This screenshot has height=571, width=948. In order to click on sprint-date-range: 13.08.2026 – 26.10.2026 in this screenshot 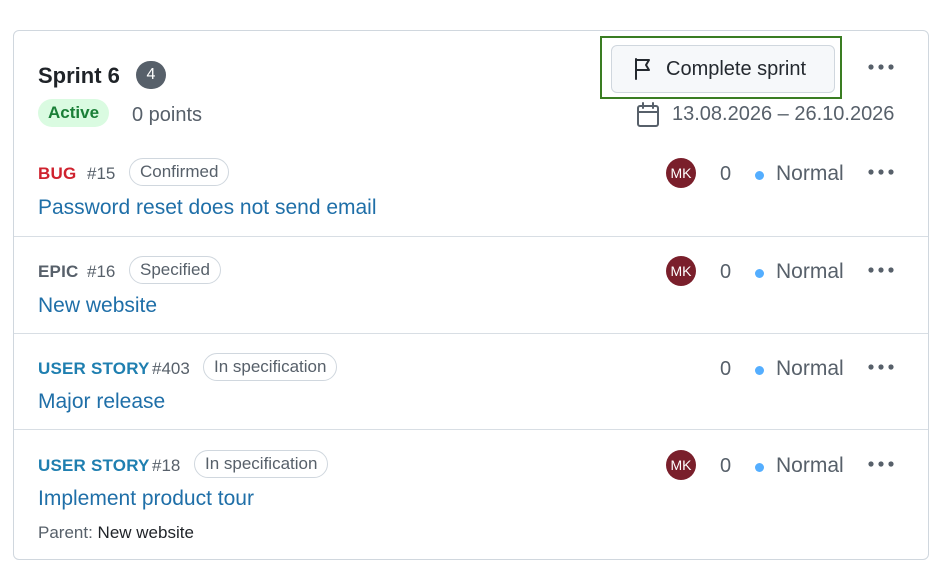, I will do `click(783, 114)`.